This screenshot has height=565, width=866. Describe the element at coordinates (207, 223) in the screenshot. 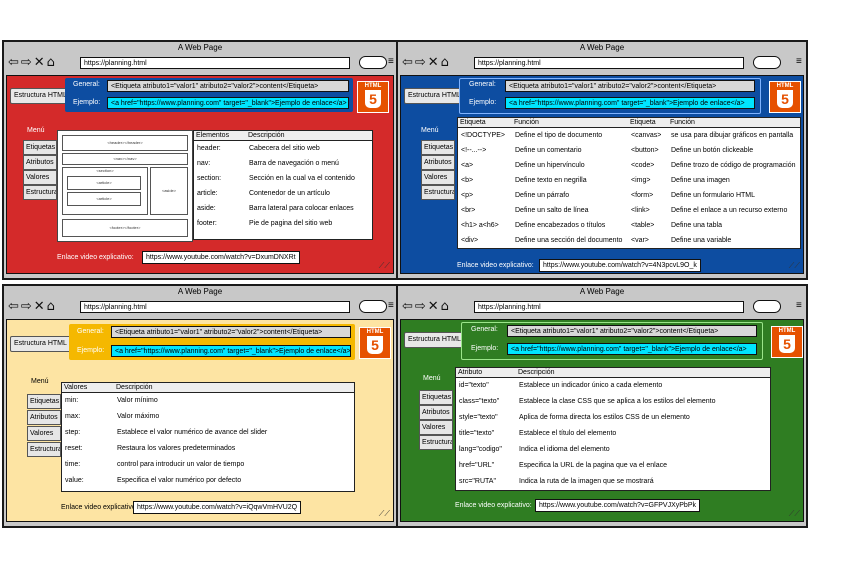

I see `cell: footer:` at that location.